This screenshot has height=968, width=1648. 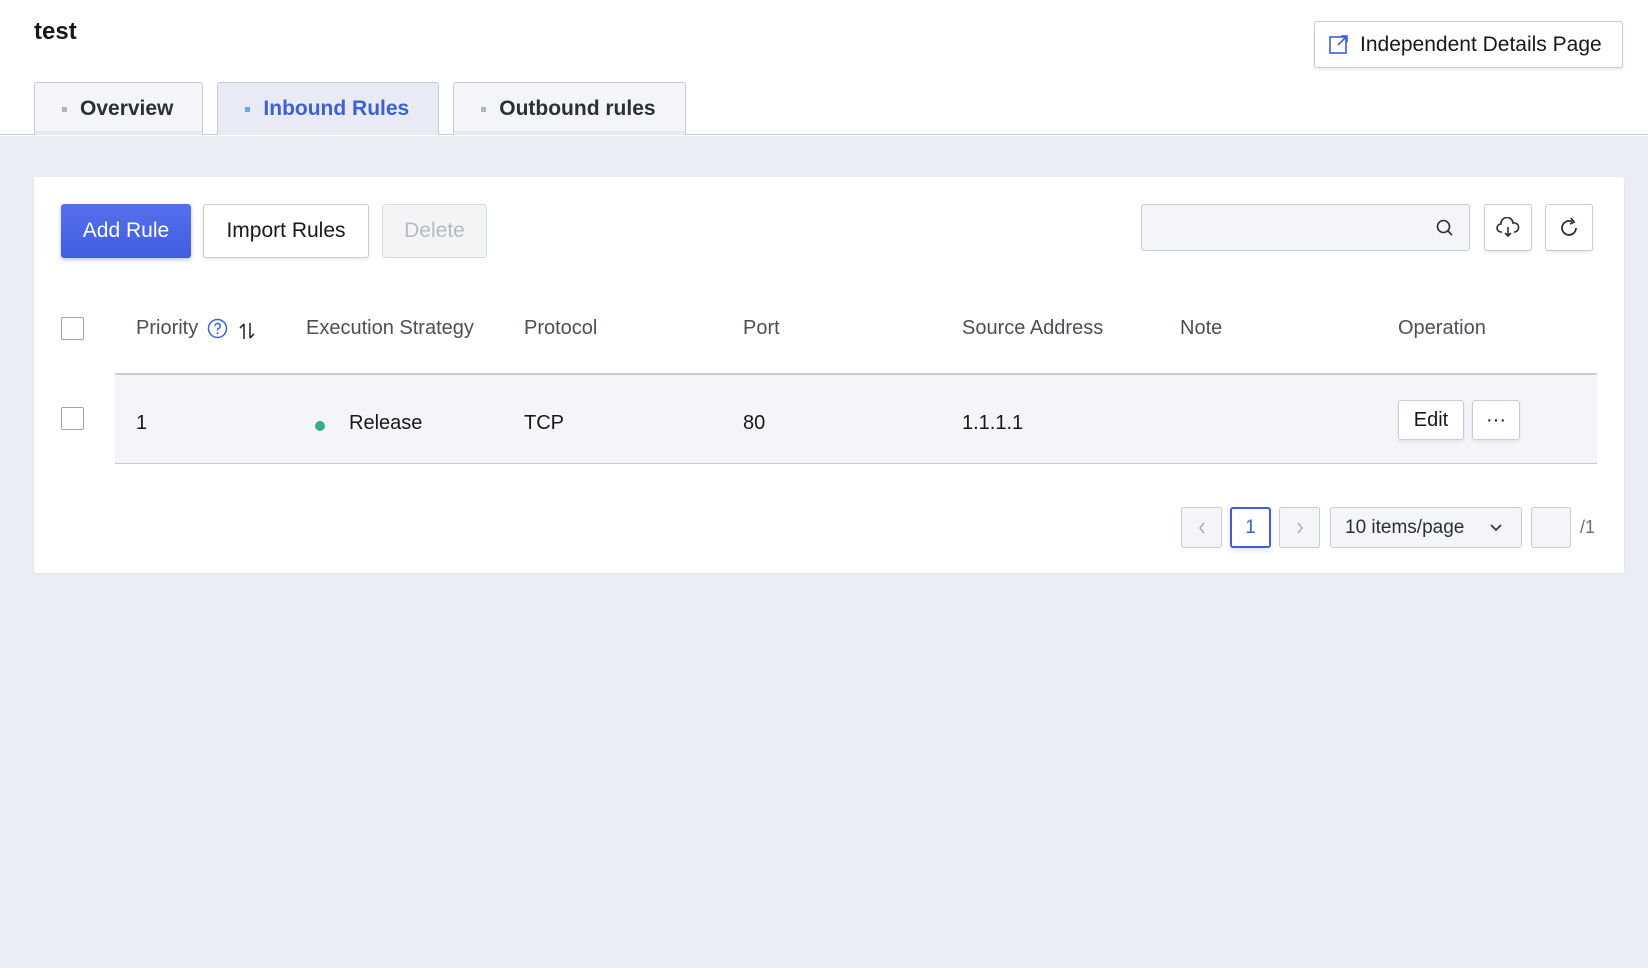 What do you see at coordinates (434, 231) in the screenshot?
I see `delete-button: Delete` at bounding box center [434, 231].